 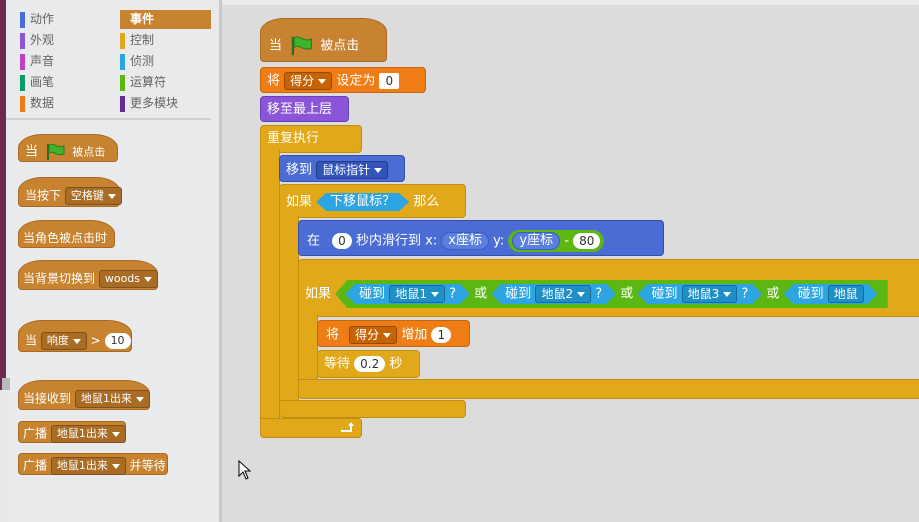 I want to click on touching-condition: 碰到 地鼠3 ?, so click(x=699, y=294).